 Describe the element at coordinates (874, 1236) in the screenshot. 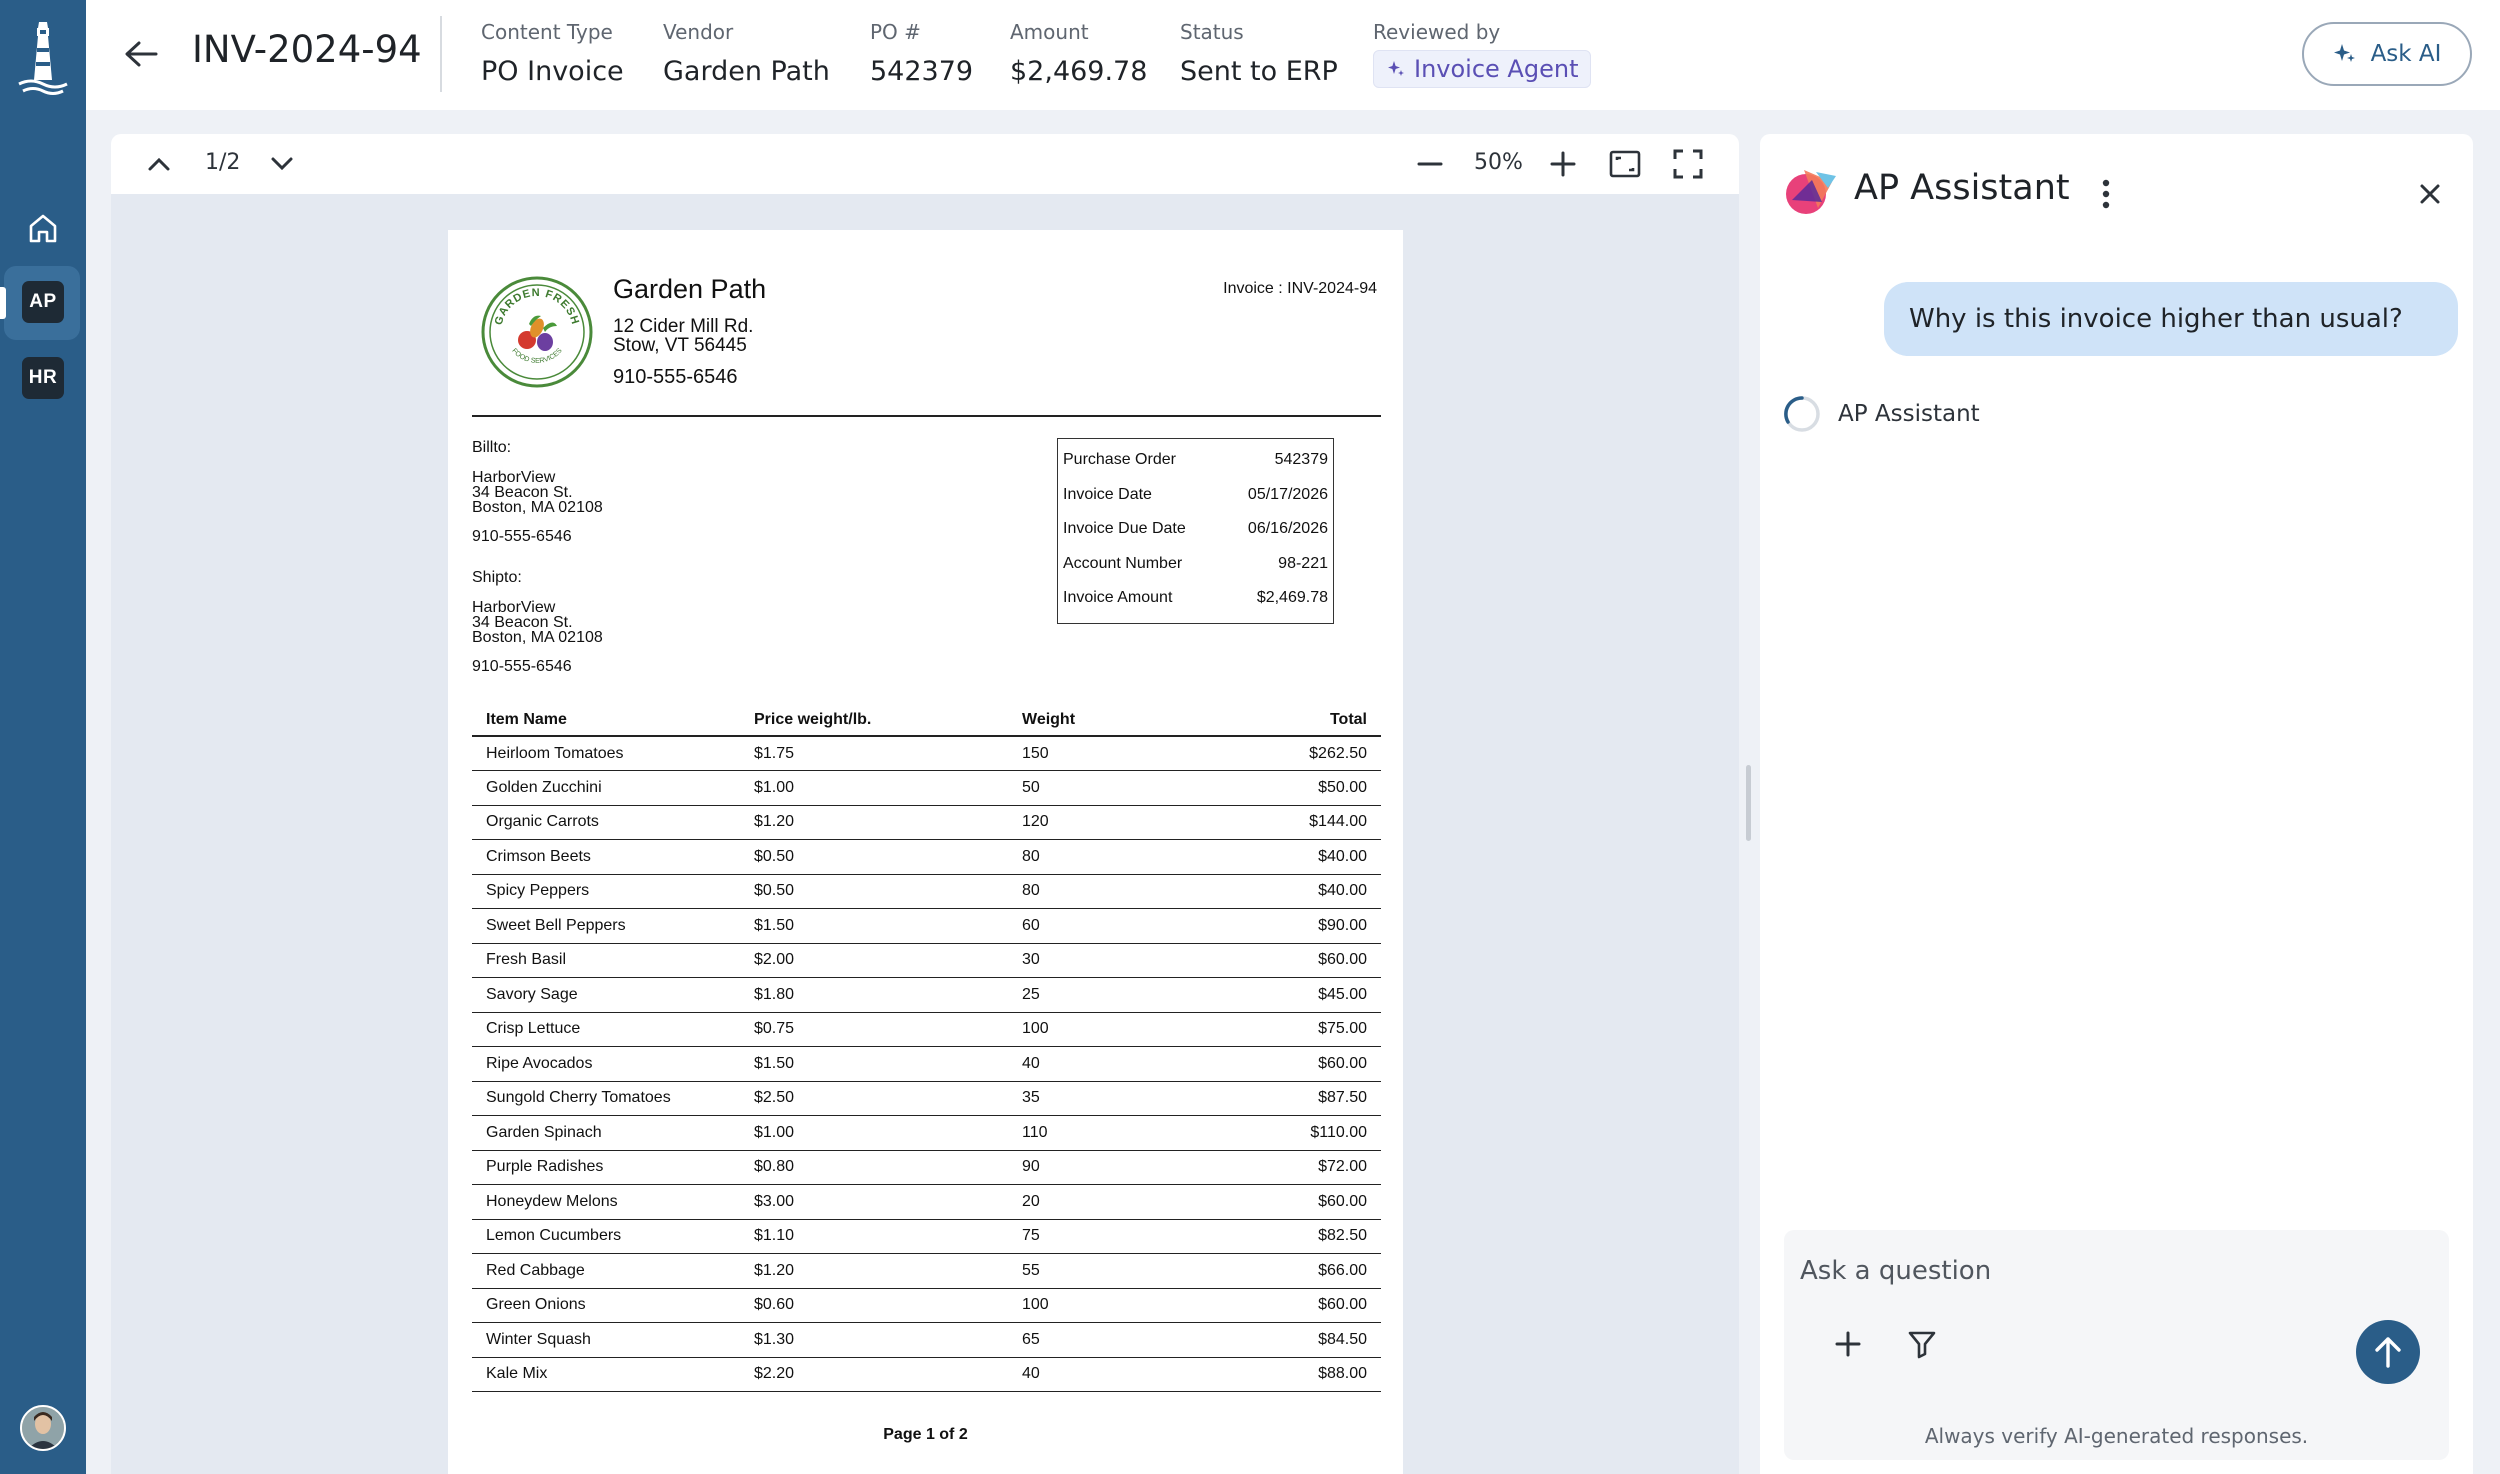

I see `table-cell: $1.10` at that location.